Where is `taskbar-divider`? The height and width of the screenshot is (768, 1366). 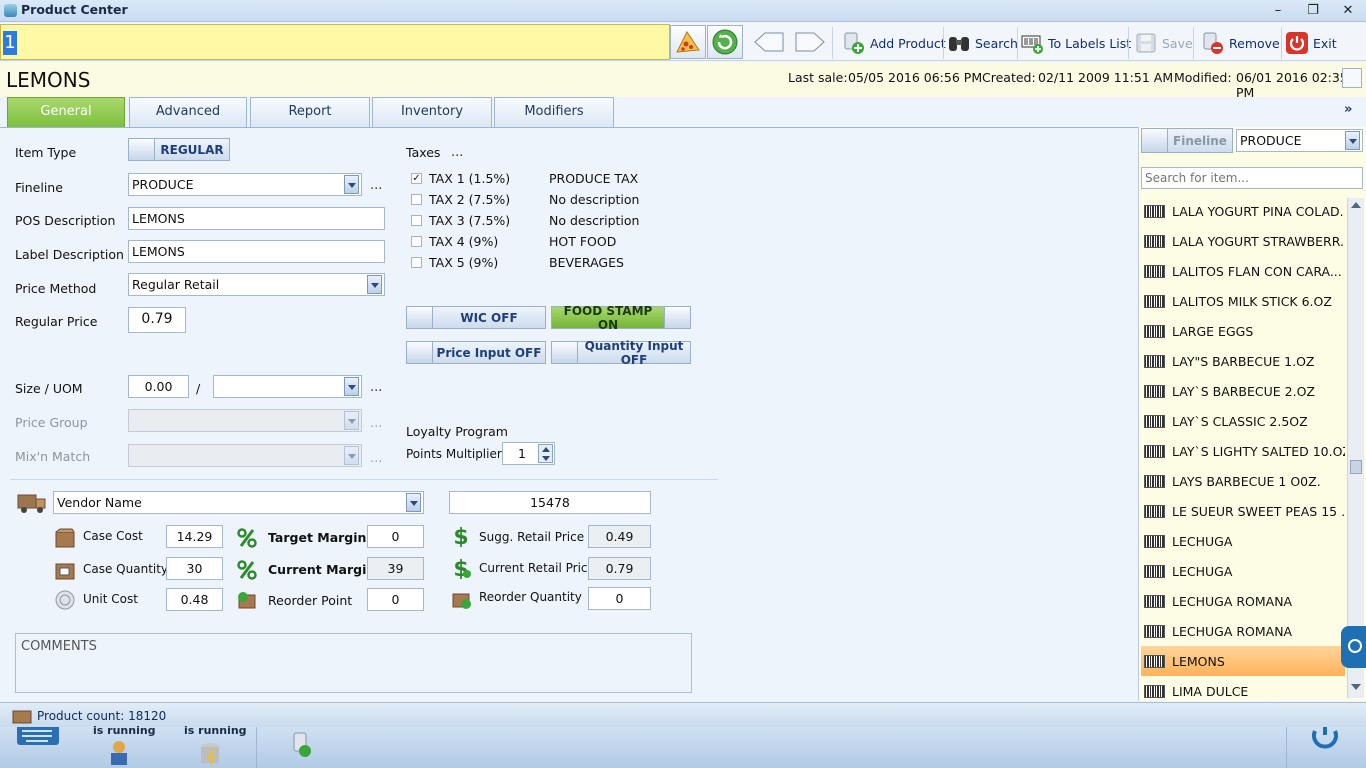
taskbar-divider is located at coordinates (256, 747).